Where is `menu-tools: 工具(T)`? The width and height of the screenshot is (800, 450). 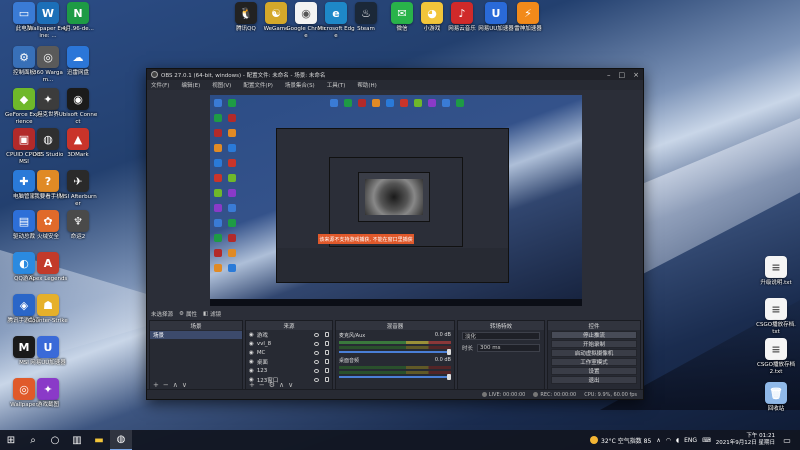 menu-tools: 工具(T) is located at coordinates (336, 85).